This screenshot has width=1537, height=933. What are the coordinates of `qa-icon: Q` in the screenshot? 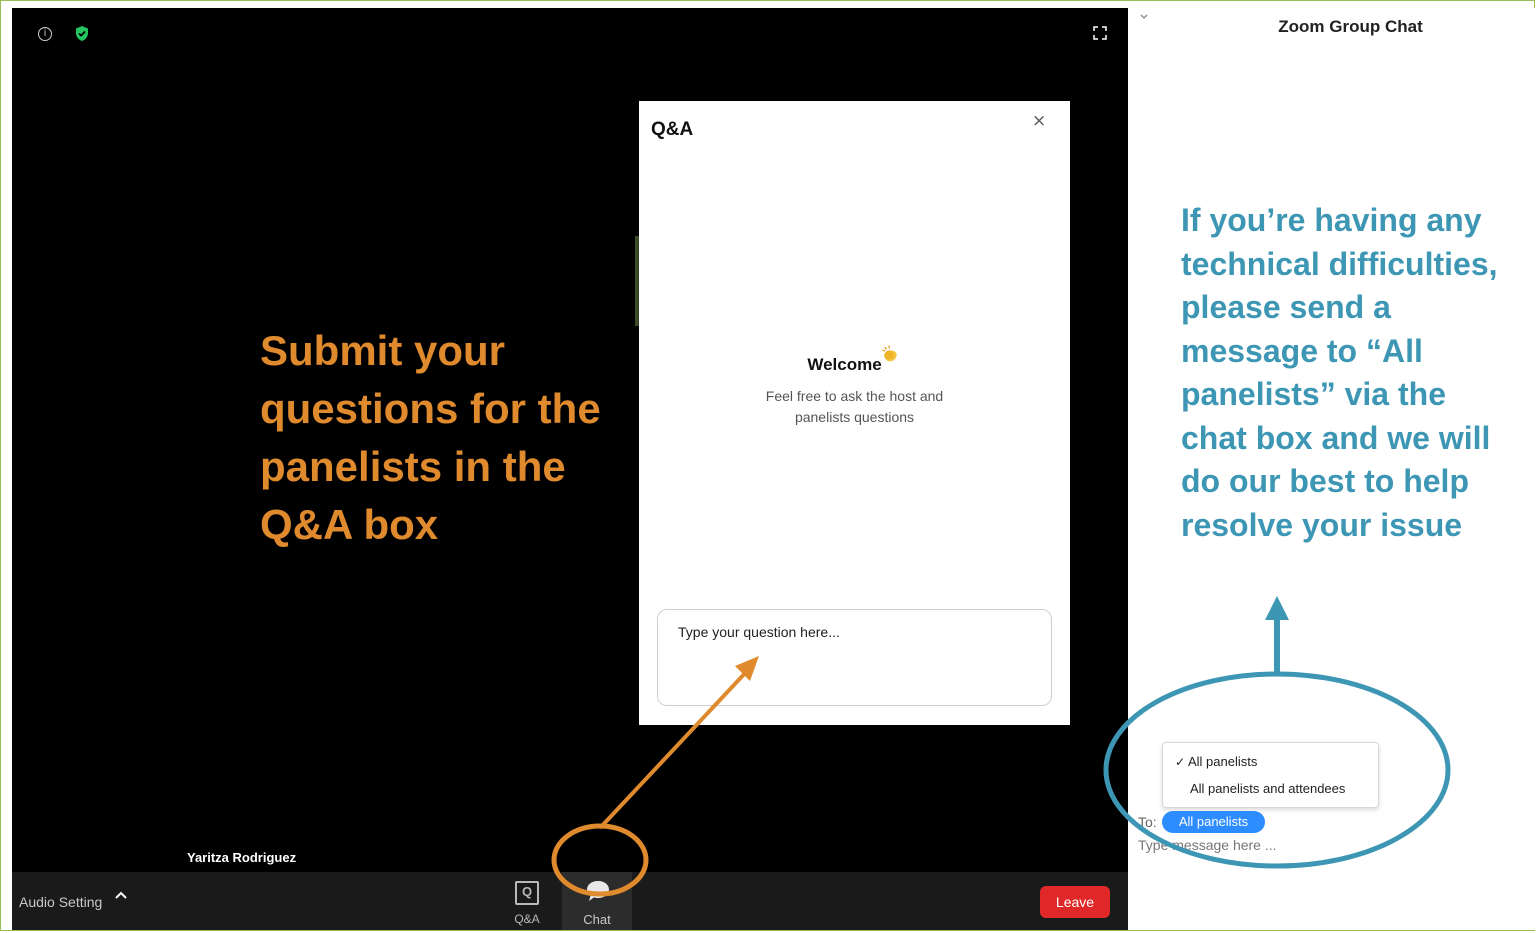 It's located at (527, 893).